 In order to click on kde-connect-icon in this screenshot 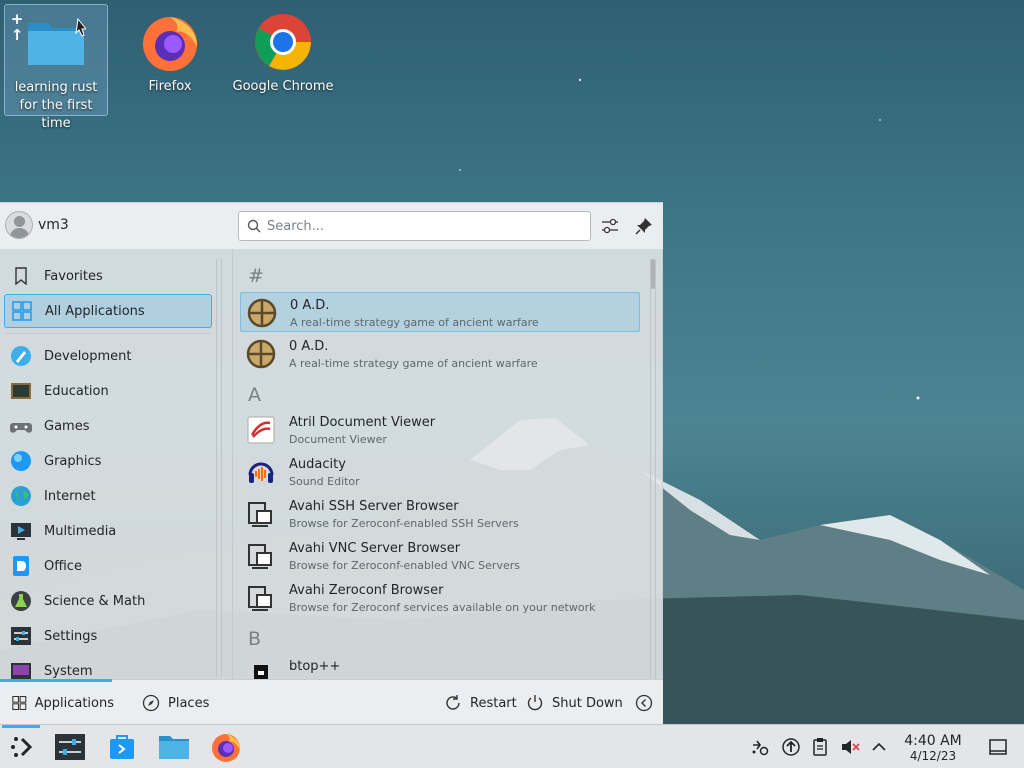, I will do `click(760, 747)`.